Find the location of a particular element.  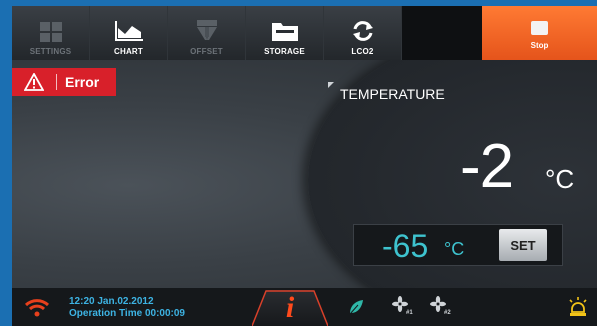

storage-label: STORAGE is located at coordinates (284, 51).